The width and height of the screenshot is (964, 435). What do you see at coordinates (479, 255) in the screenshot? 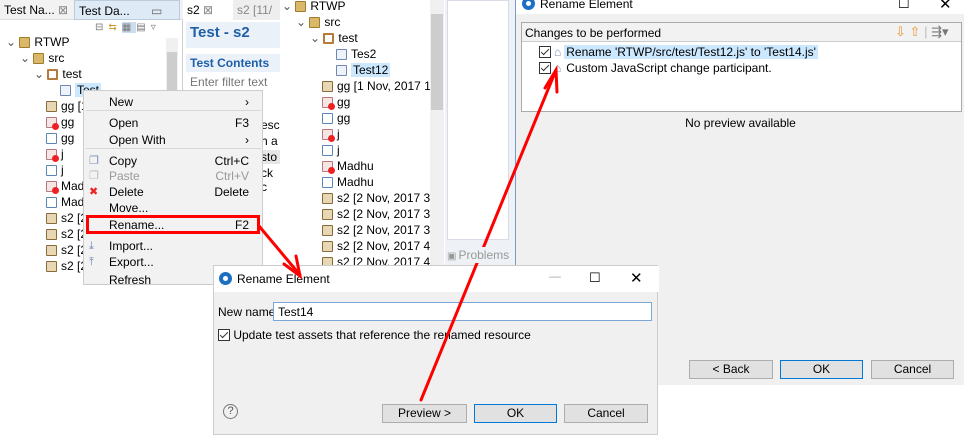
I see `tab-problems: ▣ Problems` at bounding box center [479, 255].